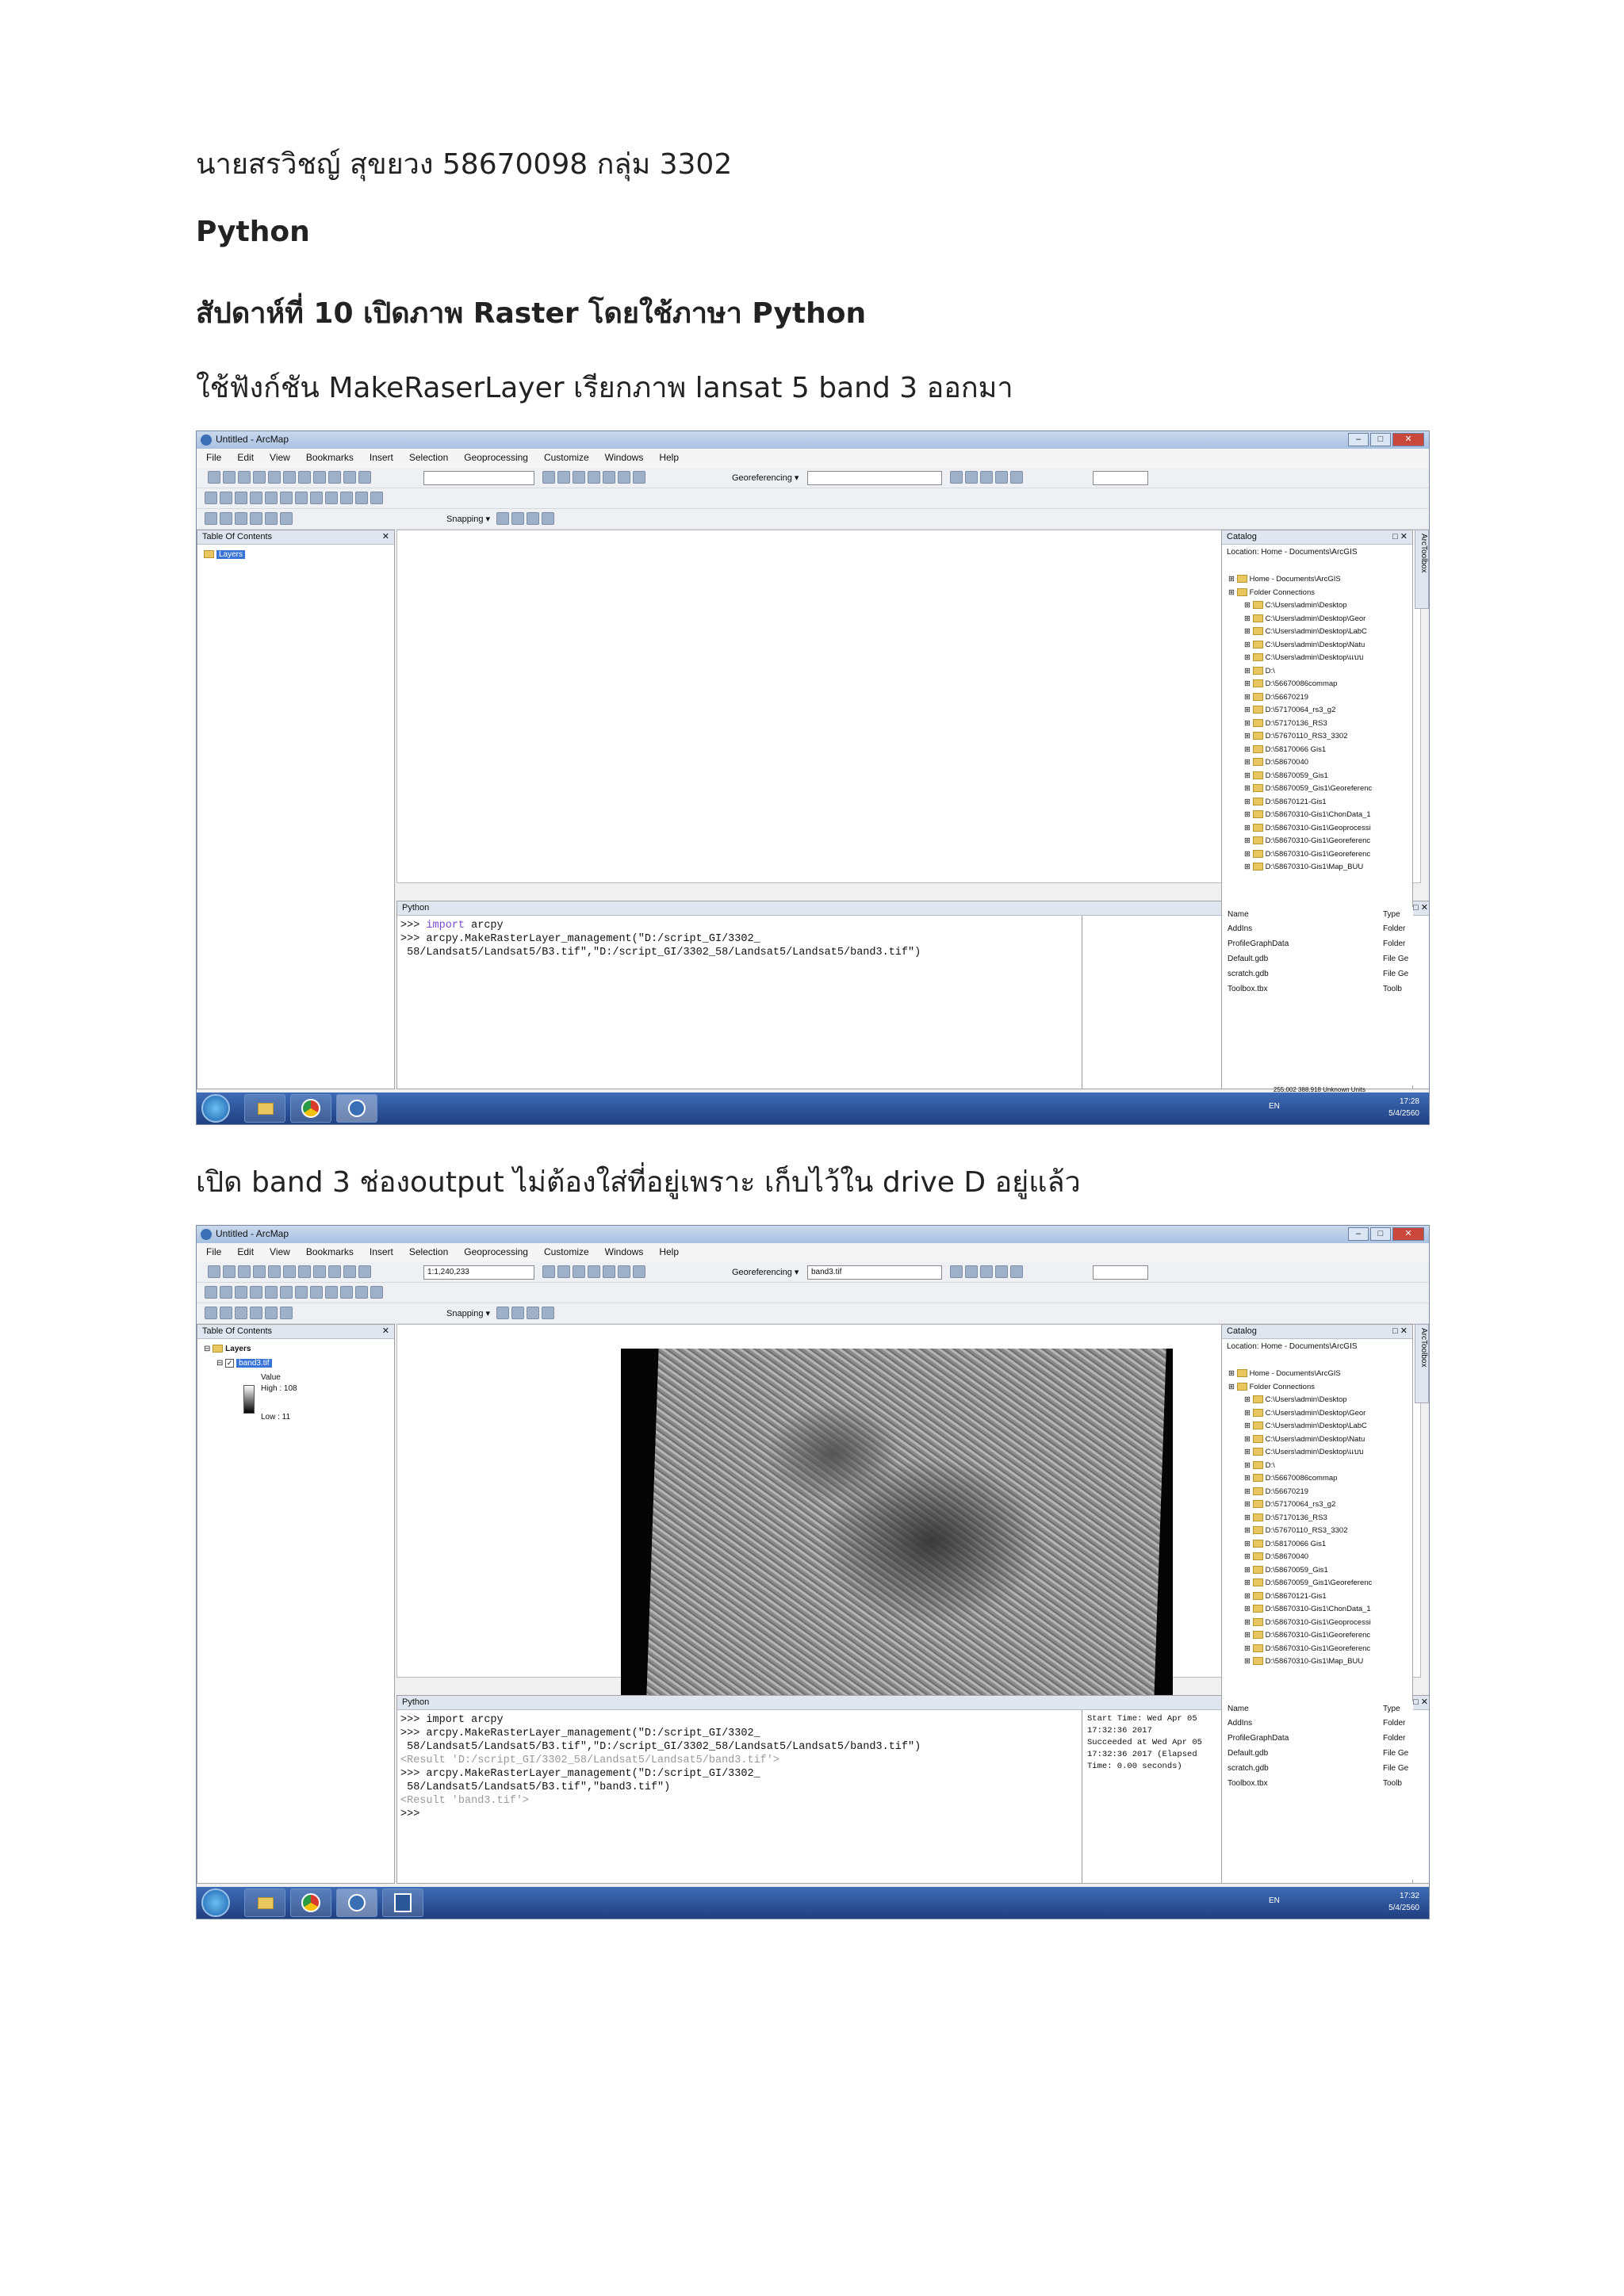 This screenshot has height=2296, width=1624. What do you see at coordinates (356, 1903) in the screenshot?
I see `arcmap-taskbar-button` at bounding box center [356, 1903].